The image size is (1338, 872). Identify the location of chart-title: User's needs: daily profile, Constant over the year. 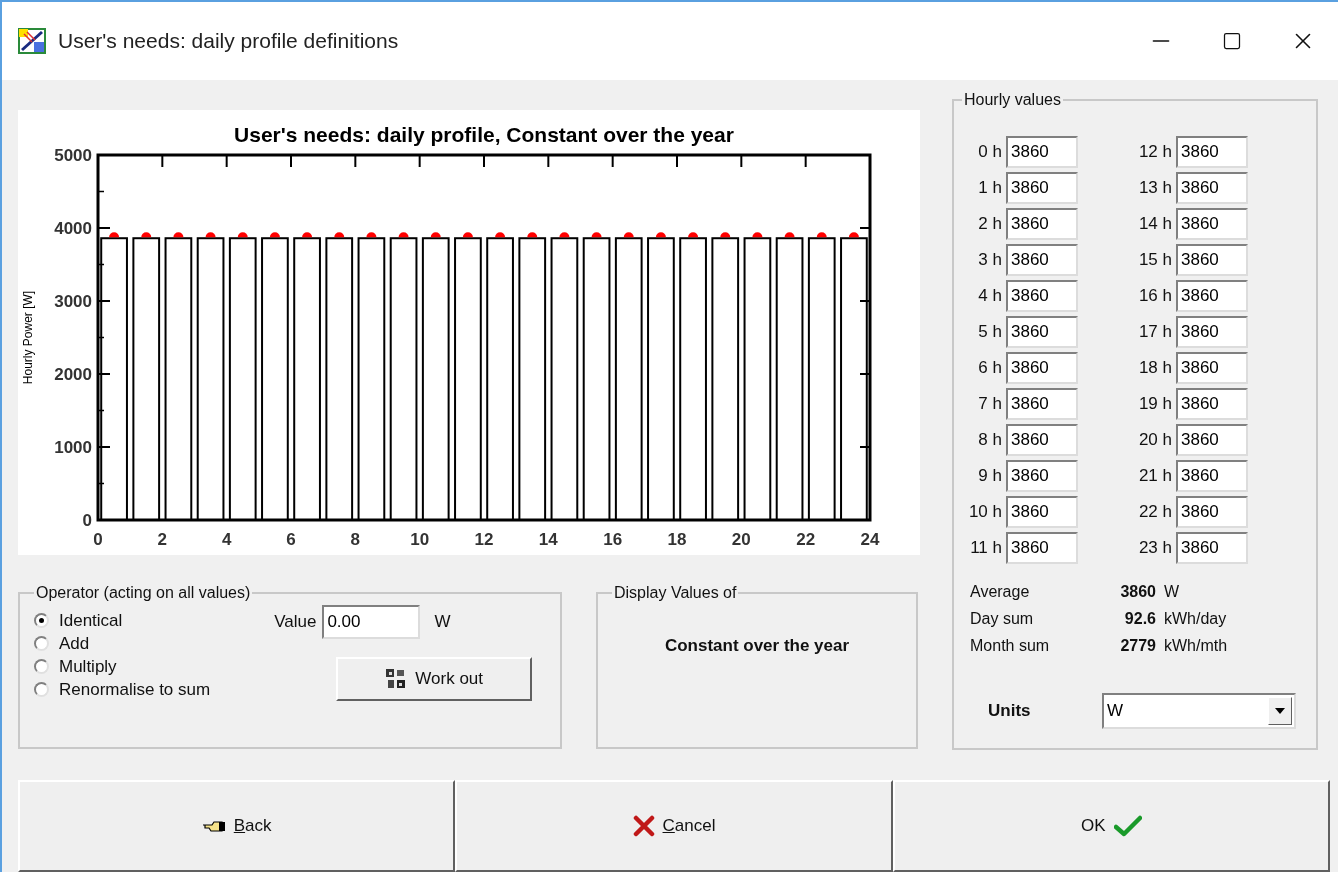
(484, 134).